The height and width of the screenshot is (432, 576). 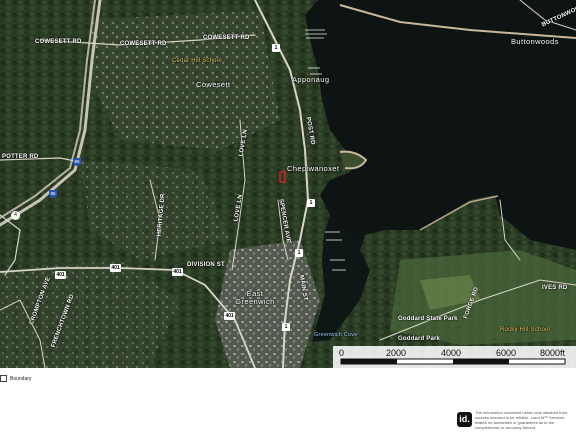 What do you see at coordinates (213, 84) in the screenshot?
I see `place-label-cowesett: Cowesett` at bounding box center [213, 84].